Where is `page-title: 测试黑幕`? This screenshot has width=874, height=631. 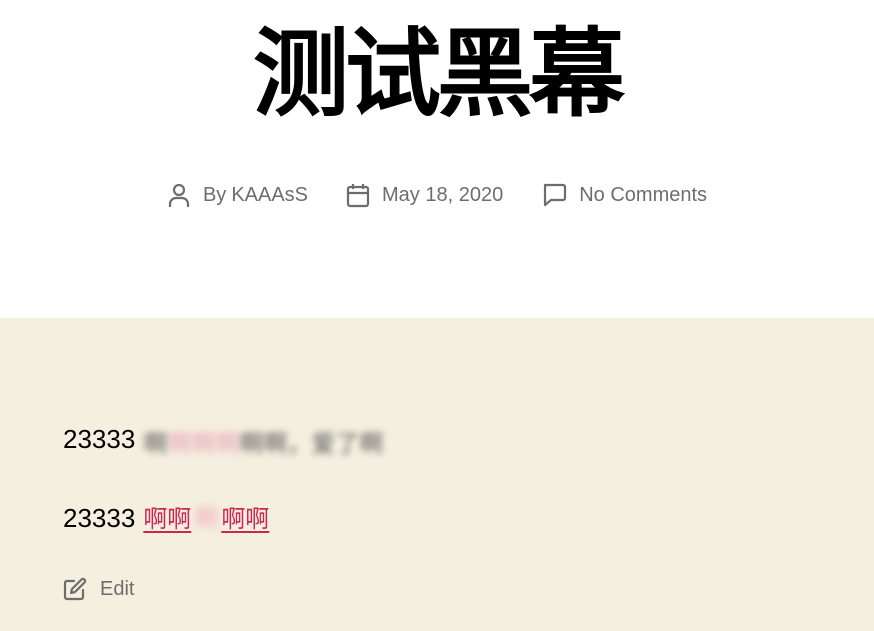
page-title: 测试黑幕 is located at coordinates (439, 74).